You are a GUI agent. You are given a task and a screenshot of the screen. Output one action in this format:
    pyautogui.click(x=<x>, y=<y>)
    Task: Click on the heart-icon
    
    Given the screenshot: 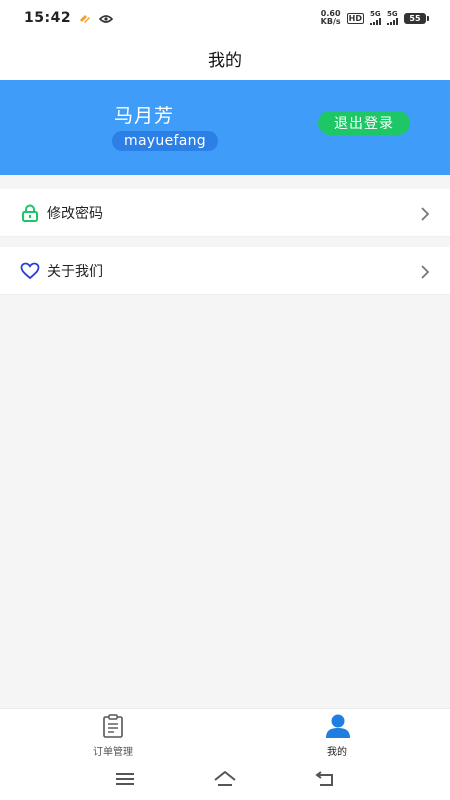 What is the action you would take?
    pyautogui.click(x=30, y=271)
    